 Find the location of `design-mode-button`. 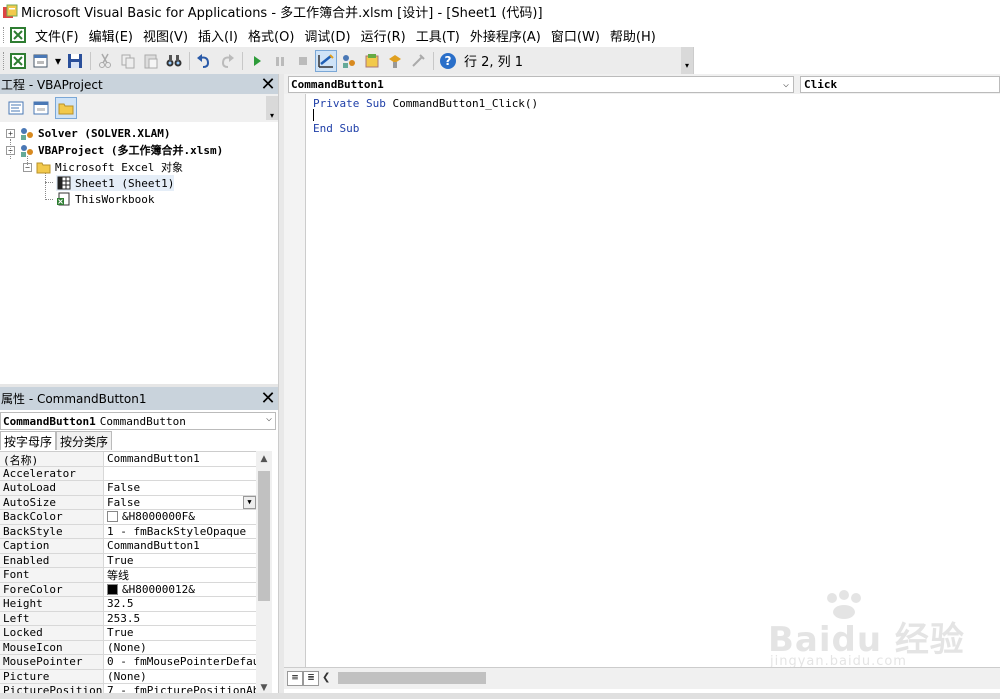

design-mode-button is located at coordinates (326, 60).